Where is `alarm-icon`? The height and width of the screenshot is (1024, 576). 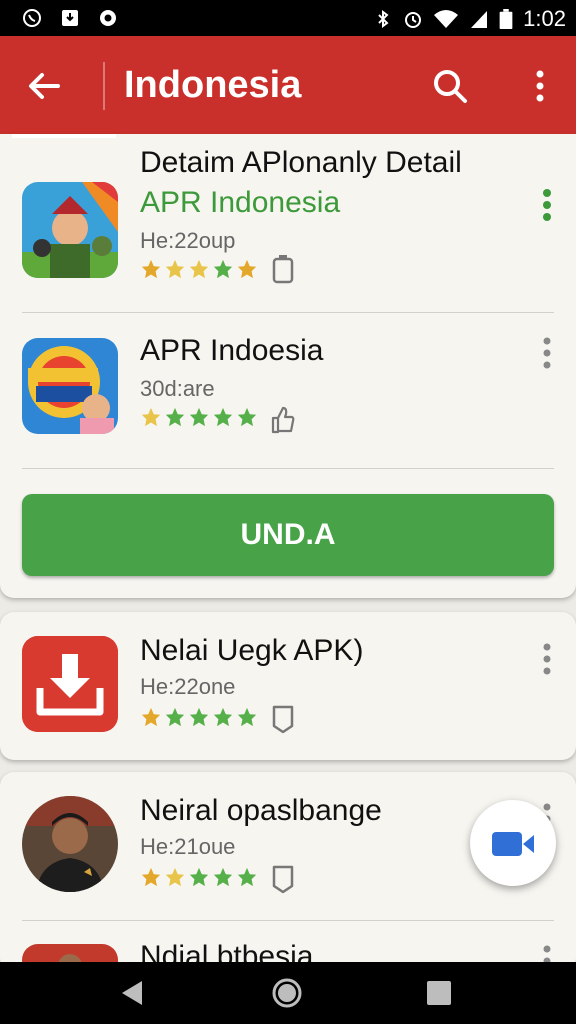 alarm-icon is located at coordinates (413, 20).